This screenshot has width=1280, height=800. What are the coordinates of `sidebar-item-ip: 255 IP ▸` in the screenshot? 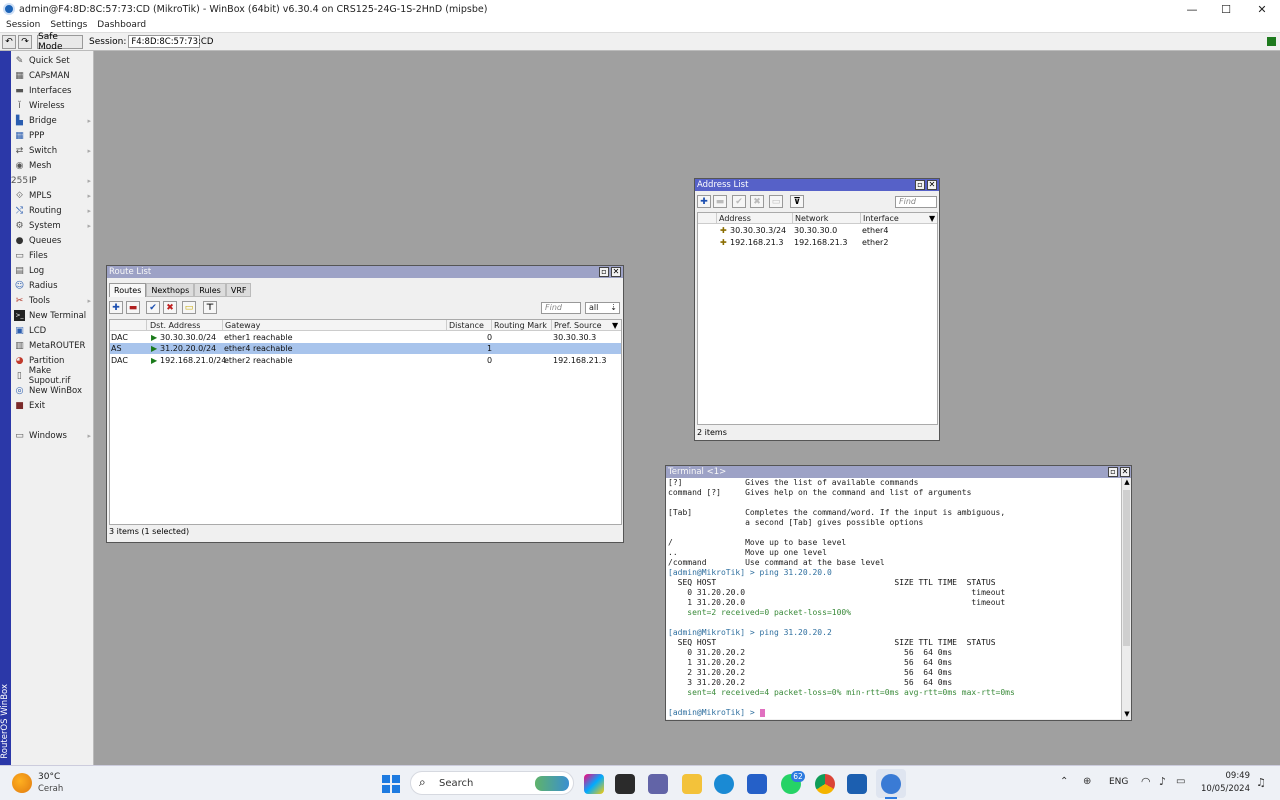 It's located at (52, 180).